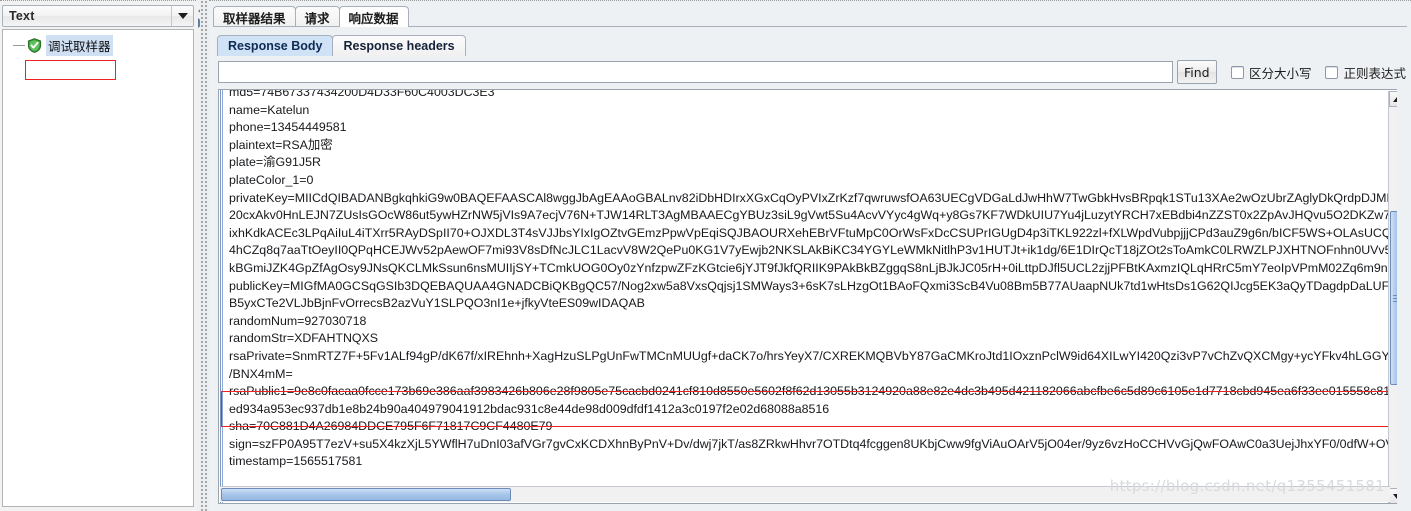 The image size is (1411, 511). What do you see at coordinates (1280, 73) in the screenshot?
I see `match-case-label: 区分大小写` at bounding box center [1280, 73].